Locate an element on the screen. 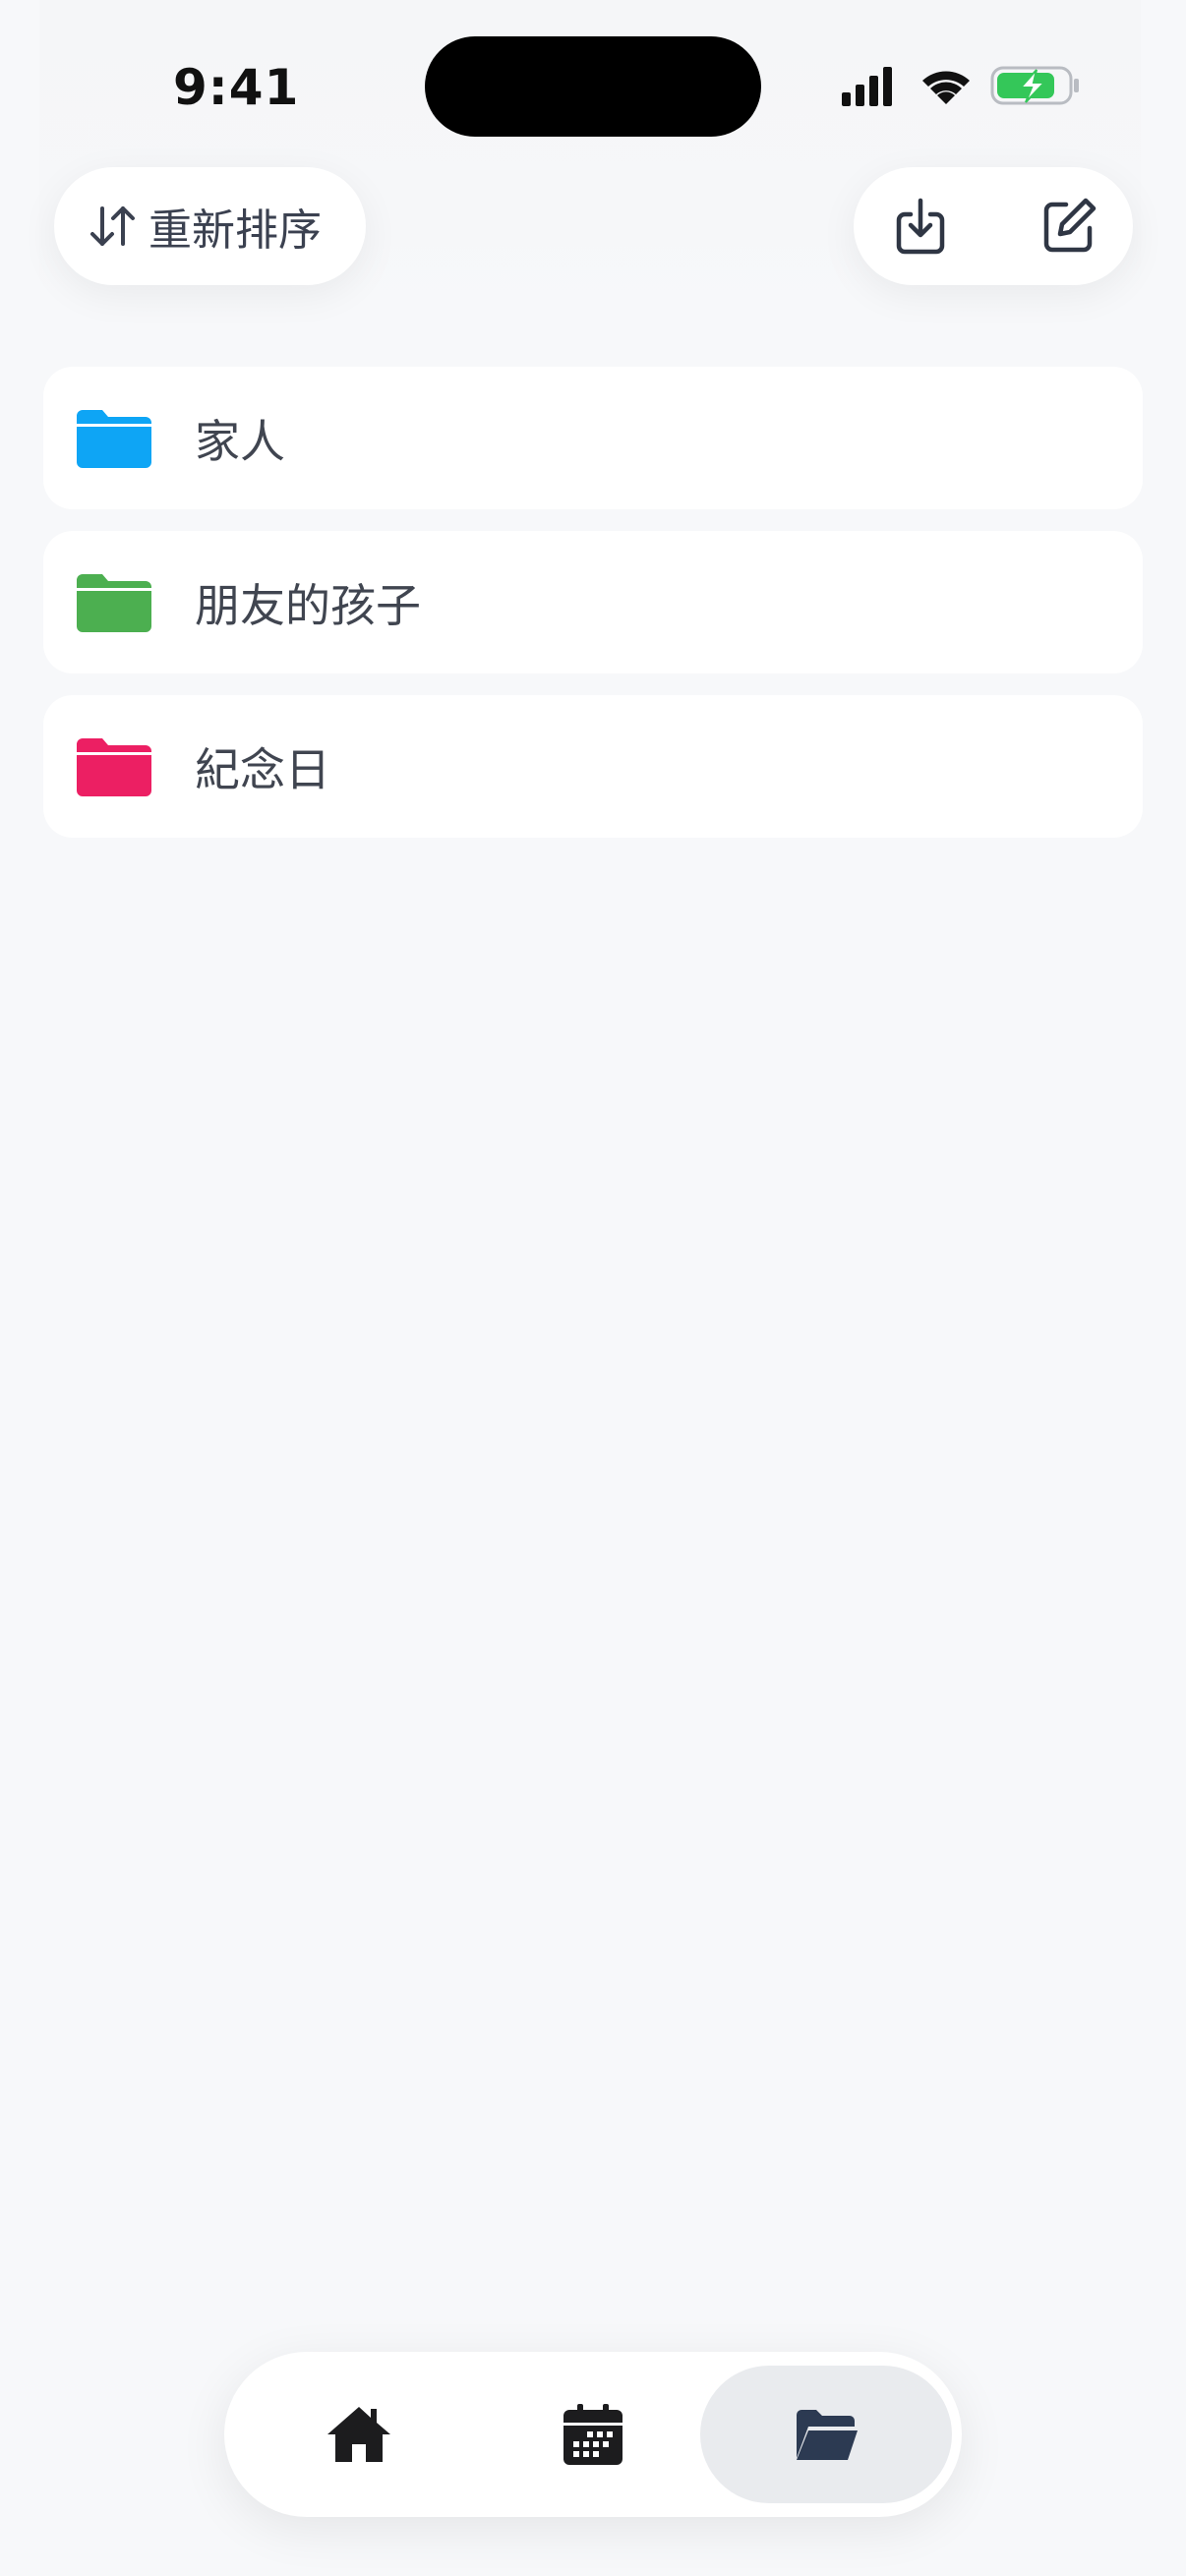  tab-home is located at coordinates (359, 2434).